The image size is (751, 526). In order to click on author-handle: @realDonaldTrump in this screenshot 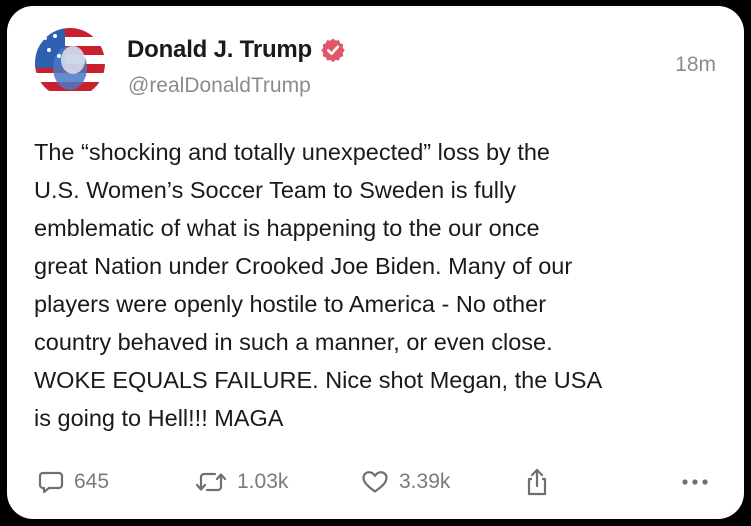, I will do `click(219, 86)`.